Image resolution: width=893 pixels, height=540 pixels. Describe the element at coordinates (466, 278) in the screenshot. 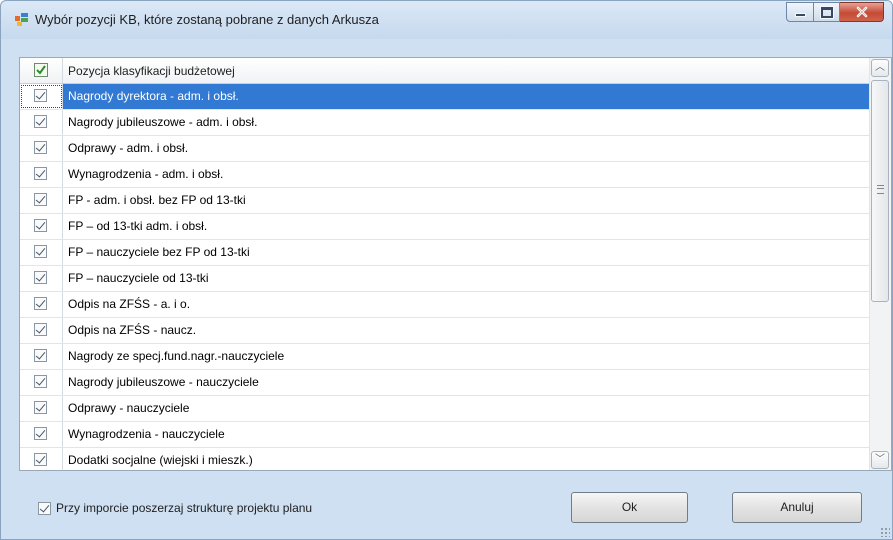

I see `row-label: FP – nauczyciele od 13-tki` at that location.